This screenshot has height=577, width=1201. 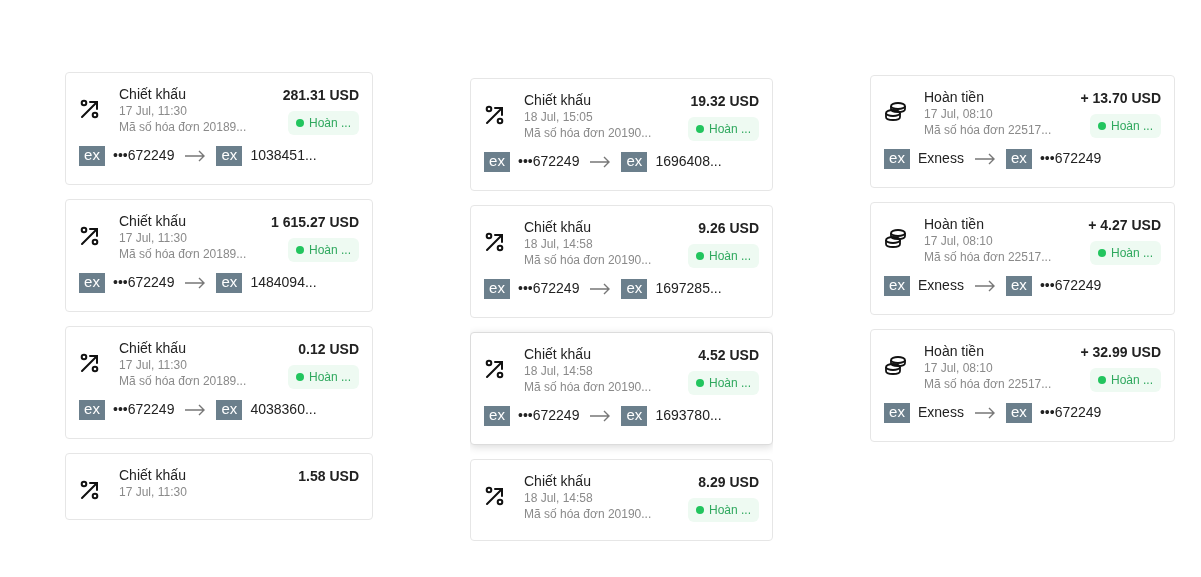 I want to click on amount: + 32.99 USD, so click(x=1120, y=352).